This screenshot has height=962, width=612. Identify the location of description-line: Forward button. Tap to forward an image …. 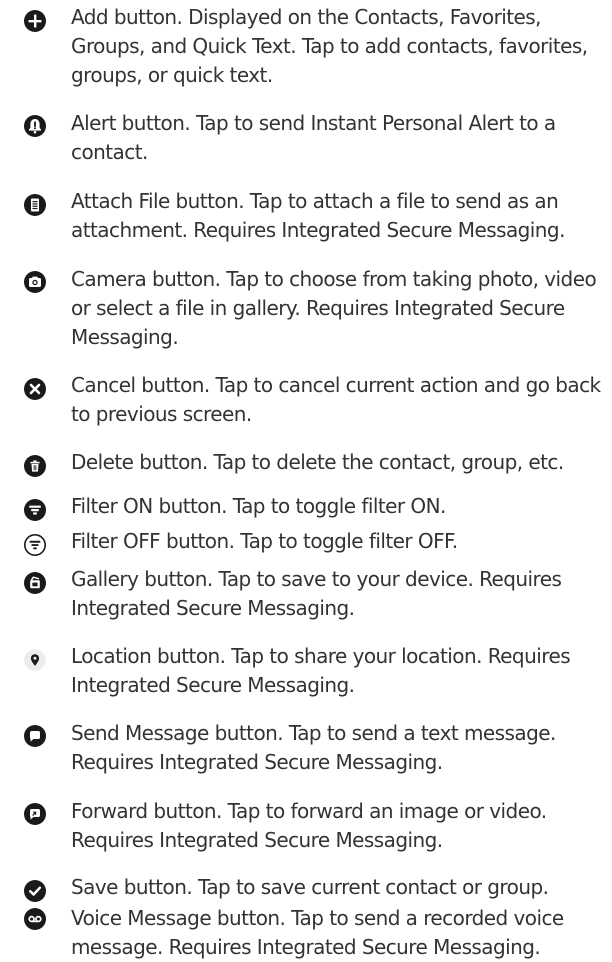
(309, 811).